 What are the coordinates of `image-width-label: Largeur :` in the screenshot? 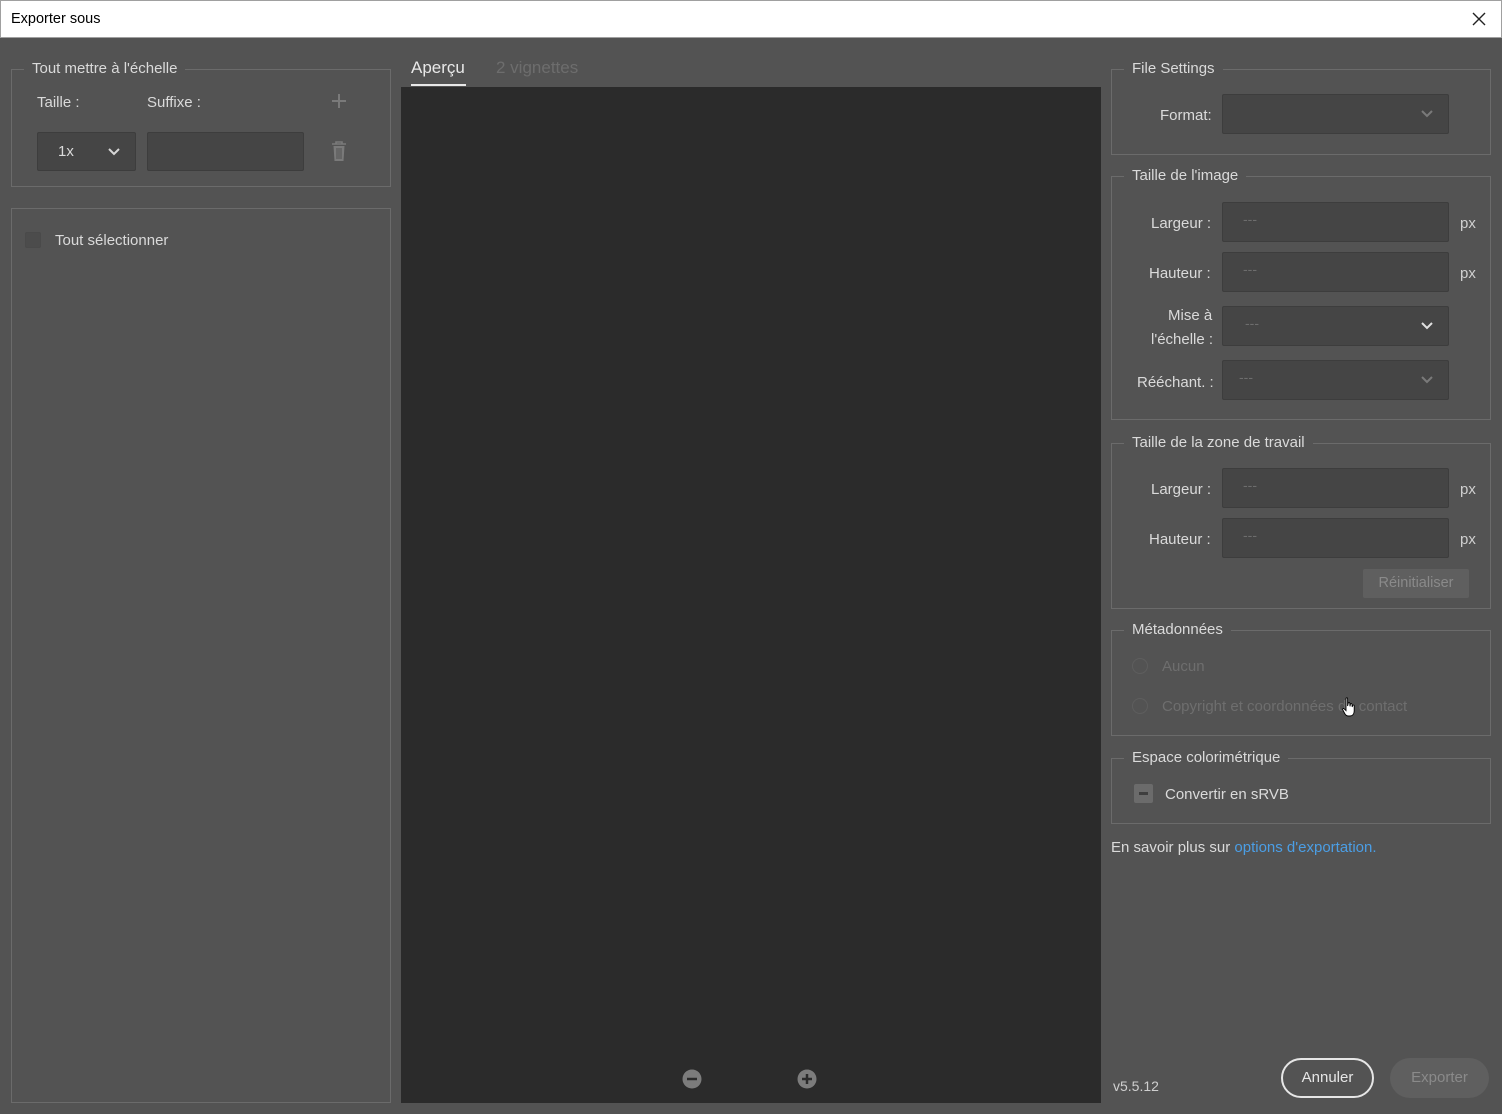 It's located at (1181, 223).